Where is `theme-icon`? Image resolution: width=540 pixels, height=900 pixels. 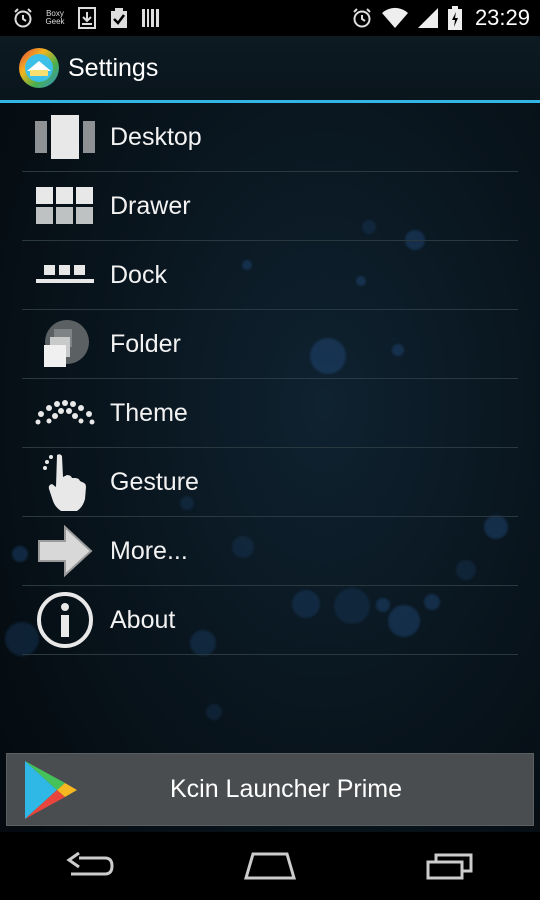 theme-icon is located at coordinates (65, 413).